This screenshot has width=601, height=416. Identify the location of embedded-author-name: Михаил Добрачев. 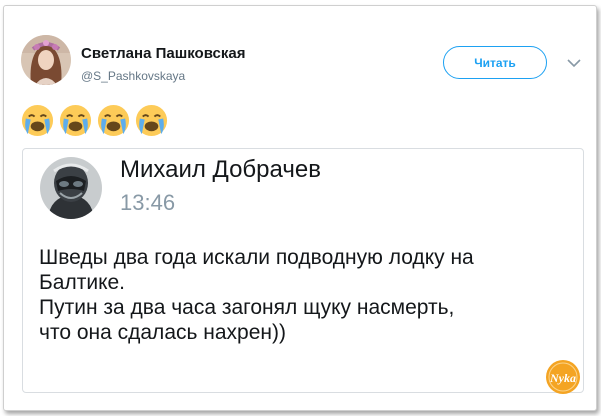
(220, 169).